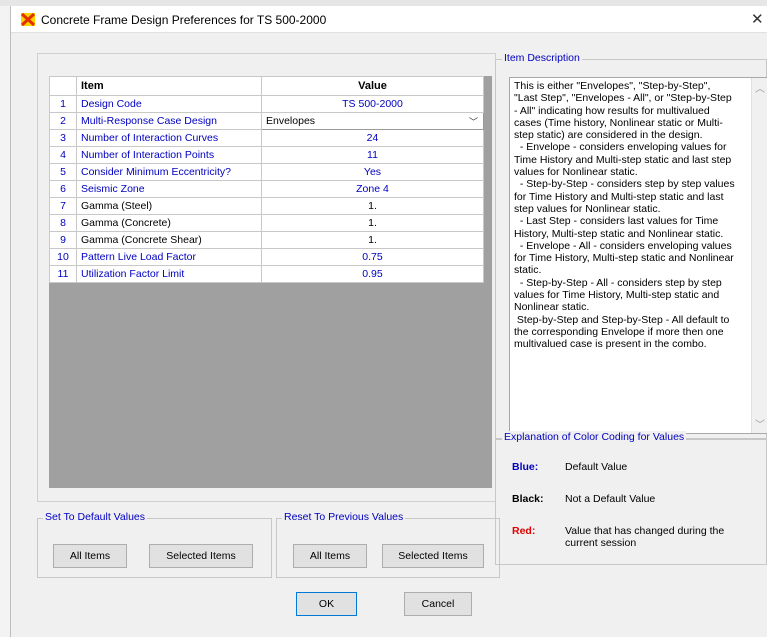 The image size is (767, 637). What do you see at coordinates (63, 121) in the screenshot?
I see `row-number: 2` at bounding box center [63, 121].